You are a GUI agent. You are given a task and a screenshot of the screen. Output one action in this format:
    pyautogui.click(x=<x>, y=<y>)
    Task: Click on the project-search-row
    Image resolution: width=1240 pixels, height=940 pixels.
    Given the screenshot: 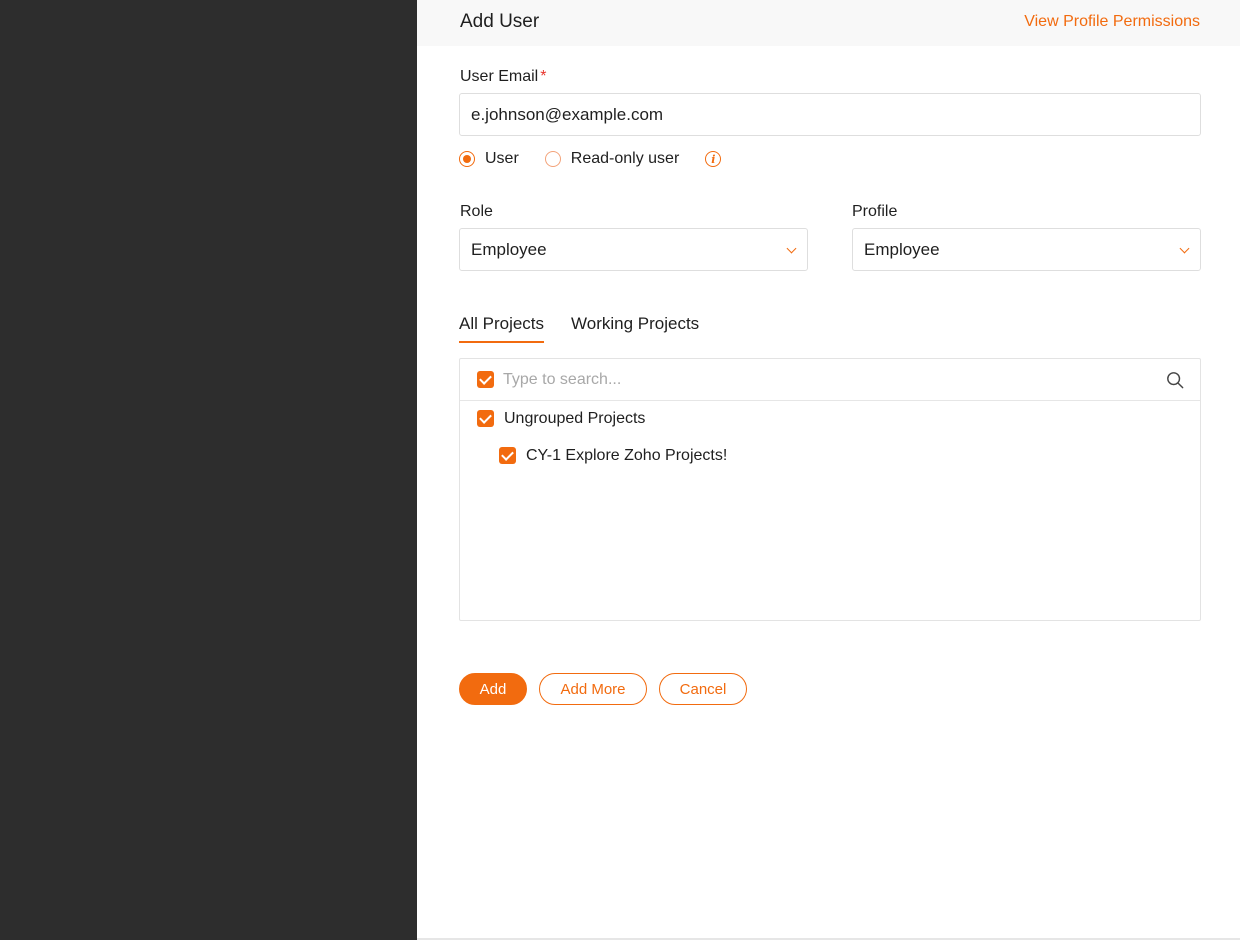 What is the action you would take?
    pyautogui.click(x=830, y=380)
    